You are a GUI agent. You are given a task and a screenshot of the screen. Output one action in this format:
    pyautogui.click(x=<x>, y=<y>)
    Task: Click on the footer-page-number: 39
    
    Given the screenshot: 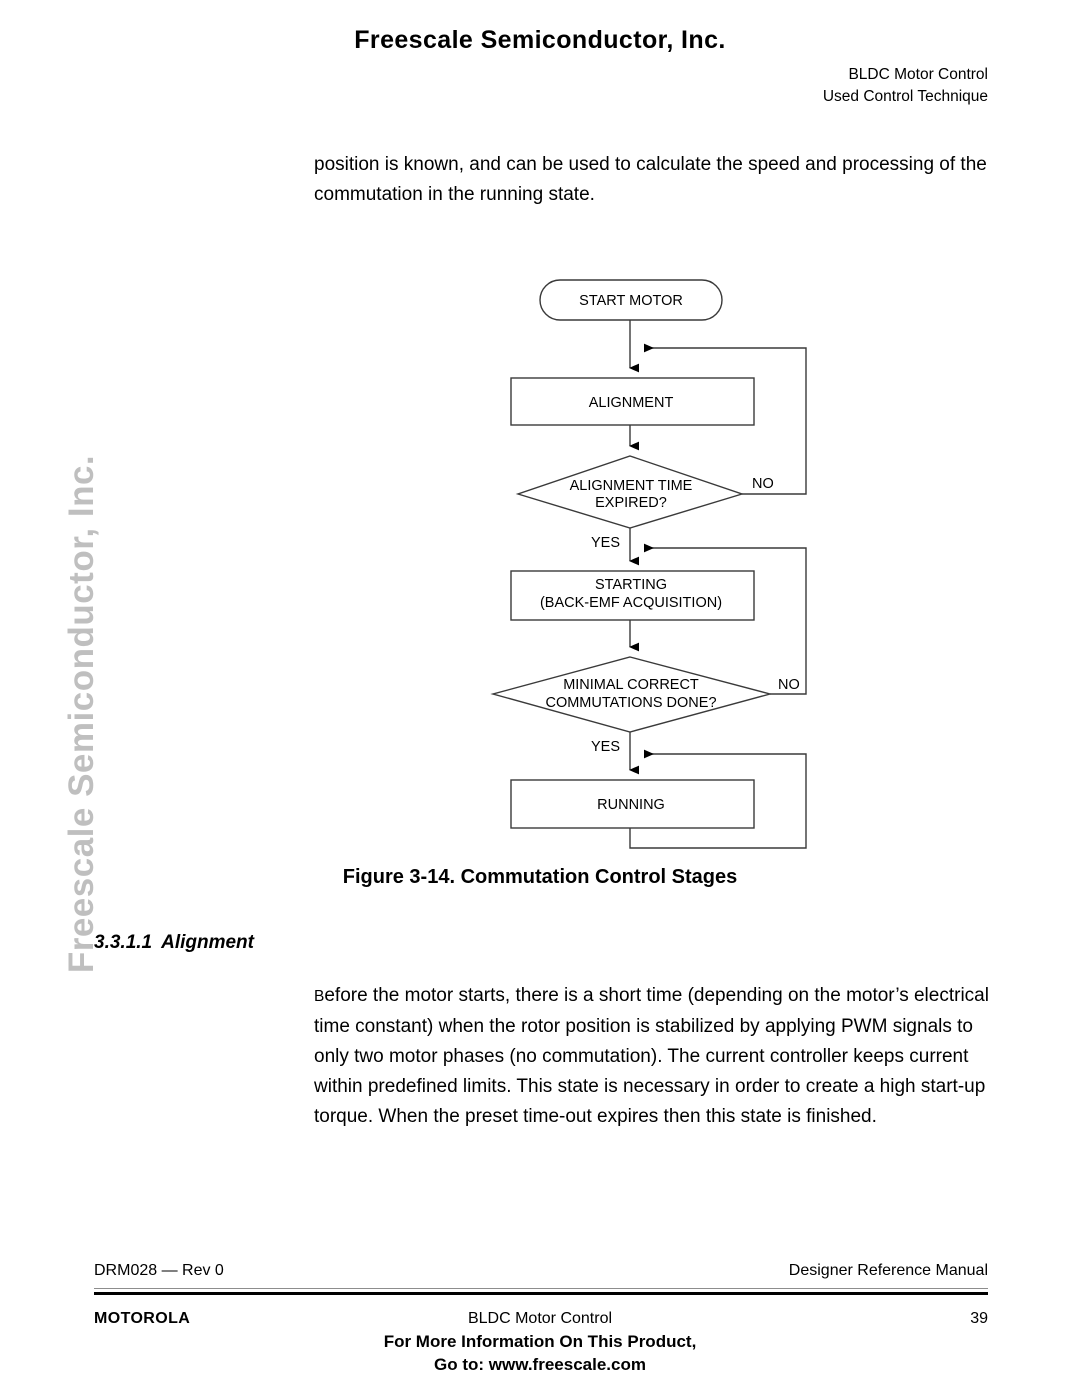 What is the action you would take?
    pyautogui.click(x=979, y=1318)
    